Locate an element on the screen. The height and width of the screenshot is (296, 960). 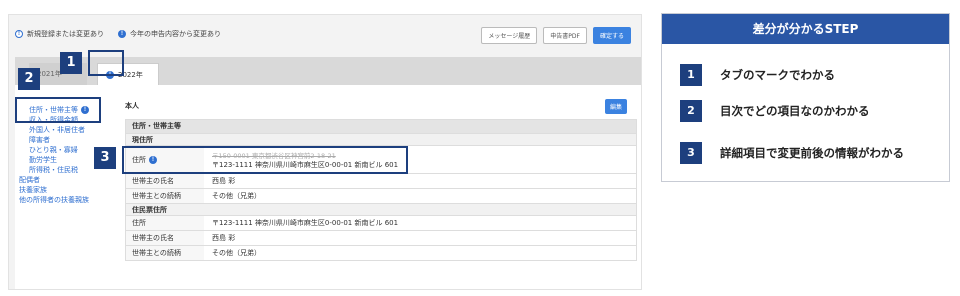
message-history-button: メッセージ履歴 is located at coordinates (509, 35).